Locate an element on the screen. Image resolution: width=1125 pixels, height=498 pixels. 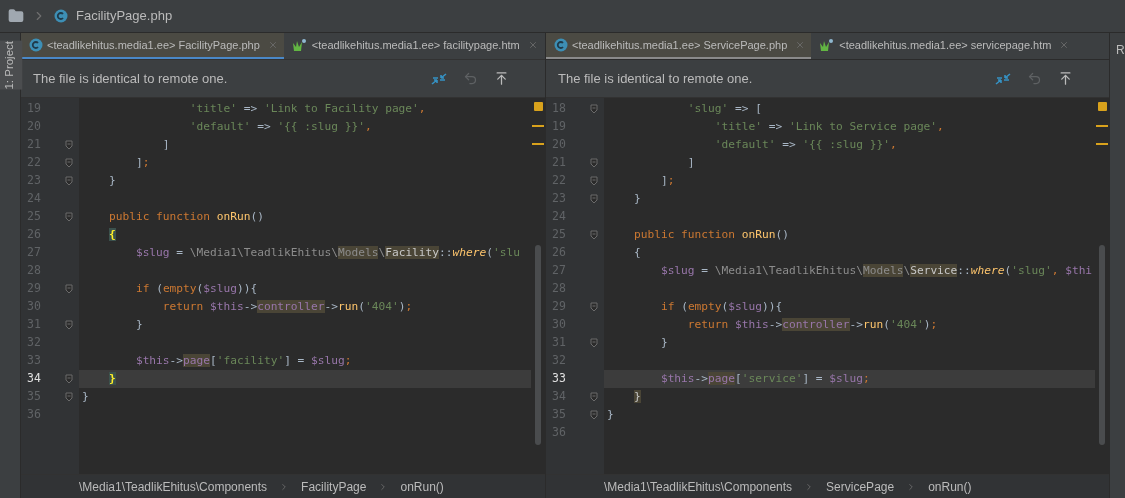
tab-label: <teadlikehitus.media1.ee> facilitypage.htm is located at coordinates (415, 45).